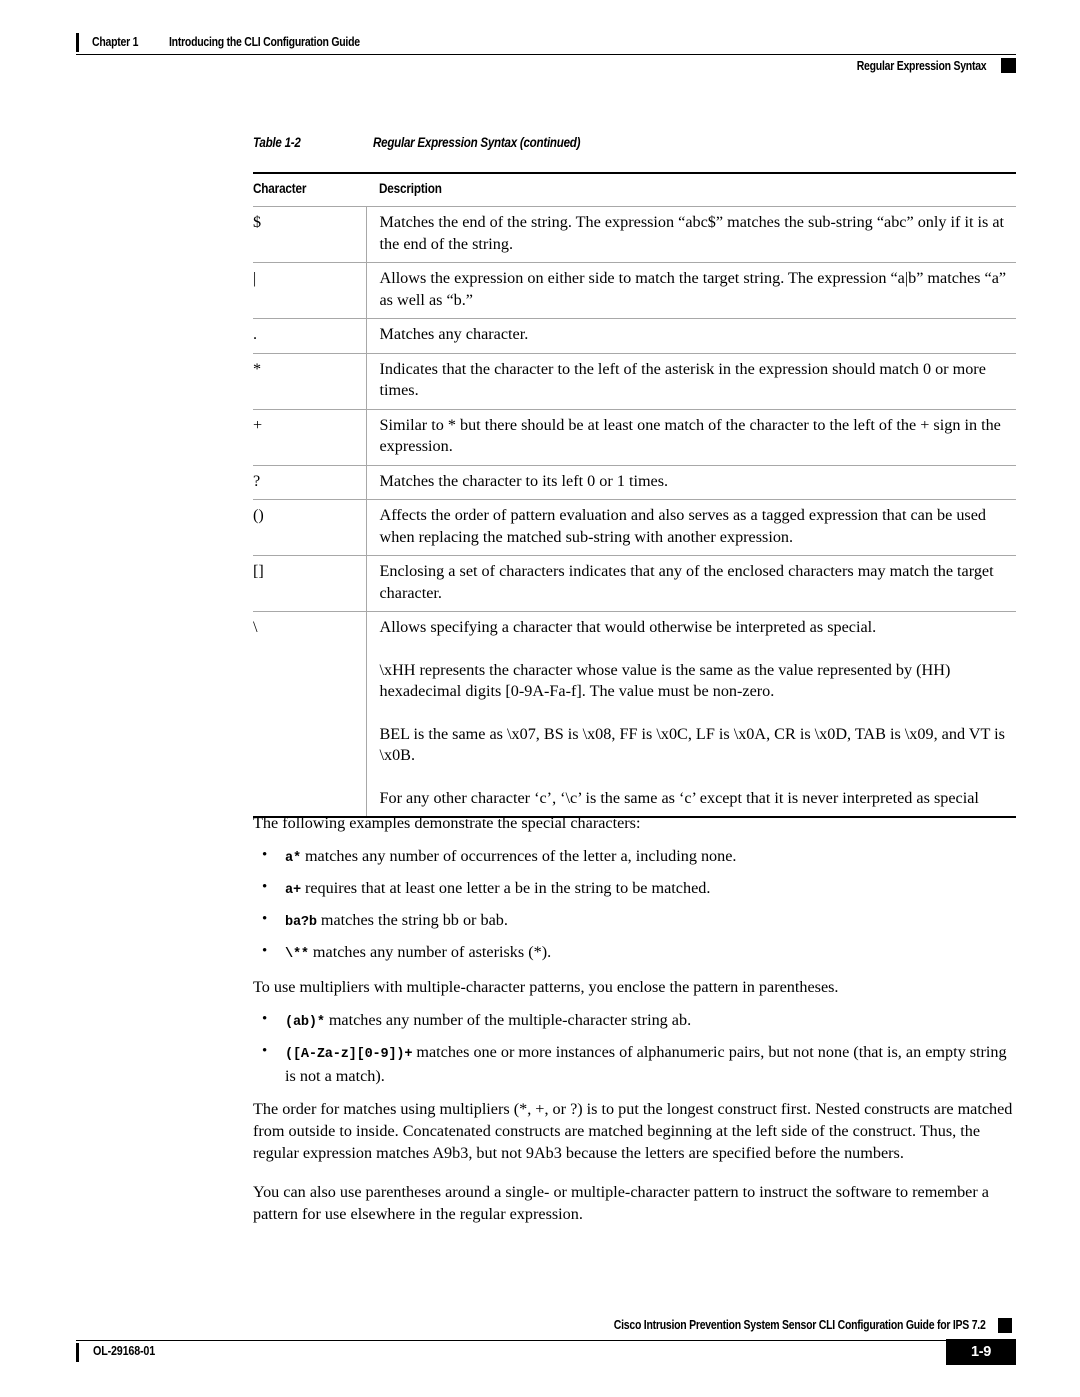 This screenshot has width=1080, height=1397. Describe the element at coordinates (634, 953) in the screenshot. I see `list-item: \** matches any number of asterisks (*).` at that location.